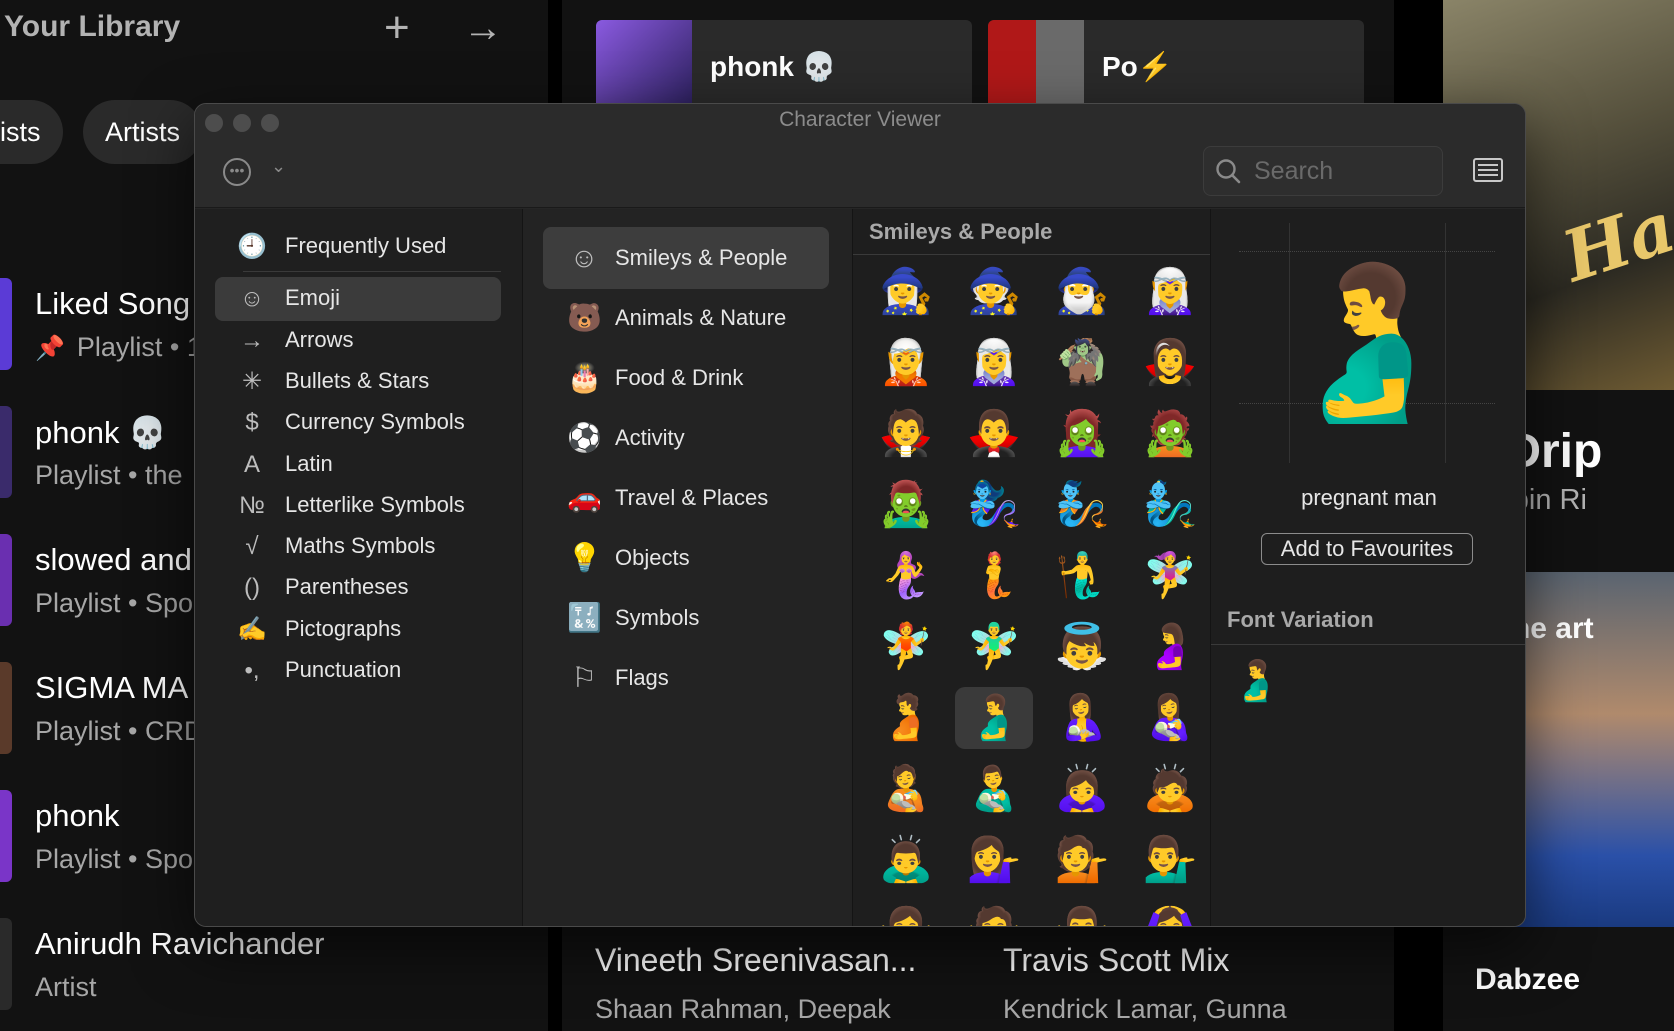 This screenshot has height=1031, width=1674. What do you see at coordinates (1170, 718) in the screenshot?
I see `emoji-cell: 👩‍🍼` at bounding box center [1170, 718].